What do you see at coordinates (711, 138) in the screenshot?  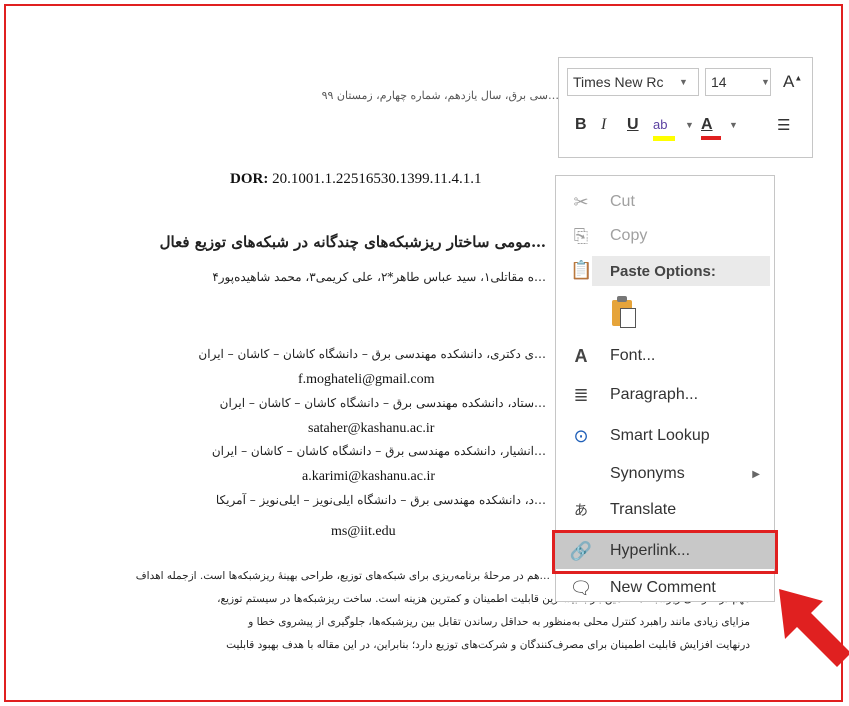 I see `font-color-swatch` at bounding box center [711, 138].